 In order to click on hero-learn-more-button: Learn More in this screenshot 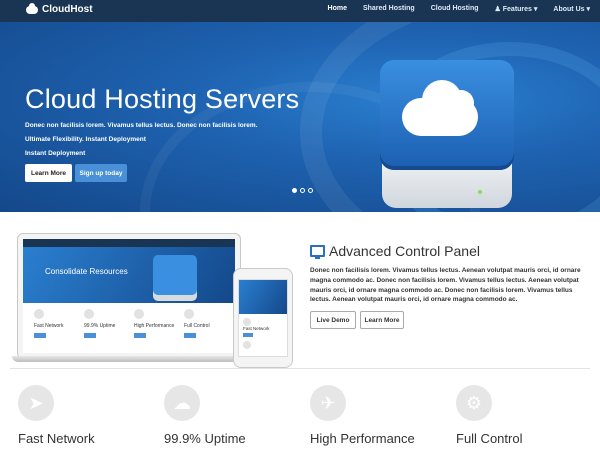, I will do `click(48, 173)`.